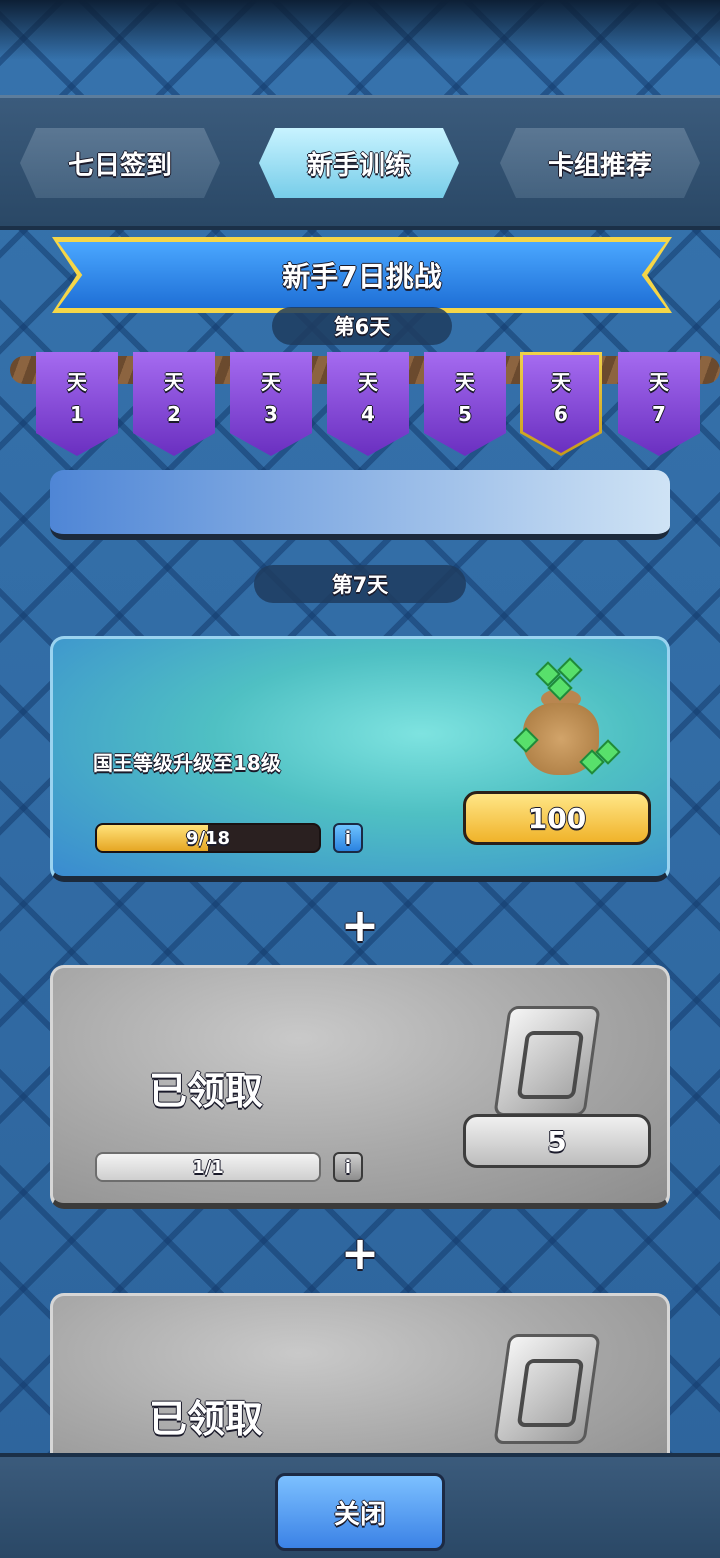 Image resolution: width=720 pixels, height=1558 pixels. What do you see at coordinates (557, 818) in the screenshot?
I see `reward-button: 100` at bounding box center [557, 818].